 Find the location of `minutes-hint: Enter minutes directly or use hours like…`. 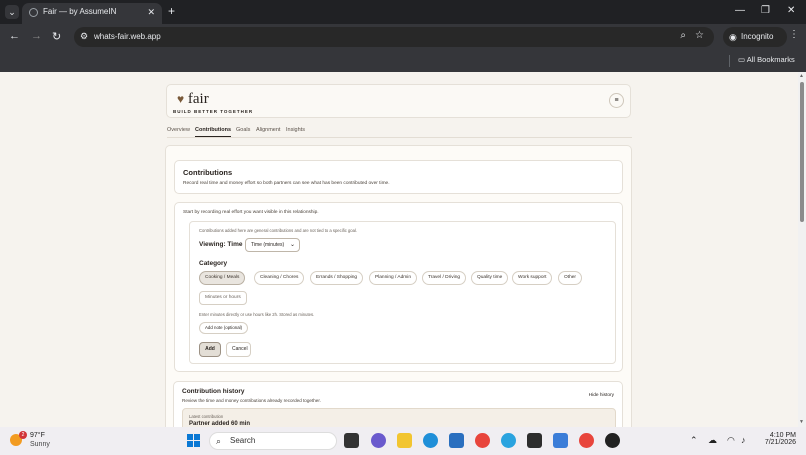

minutes-hint: Enter minutes directly or use hours like… is located at coordinates (257, 314).